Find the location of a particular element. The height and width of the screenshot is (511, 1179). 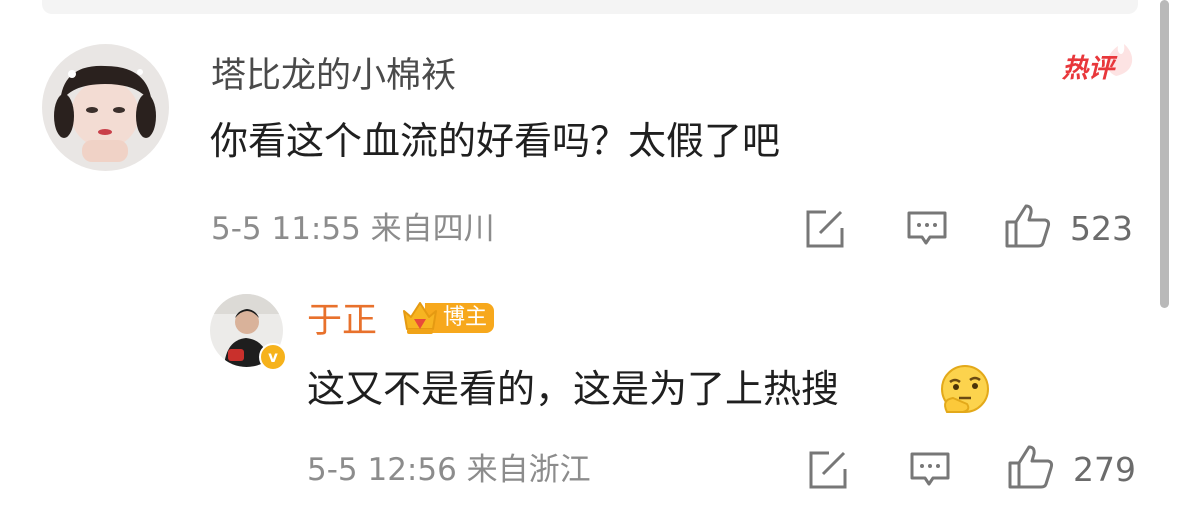

comment-meta: 5-5 12:56 来自浙江 is located at coordinates (449, 470).